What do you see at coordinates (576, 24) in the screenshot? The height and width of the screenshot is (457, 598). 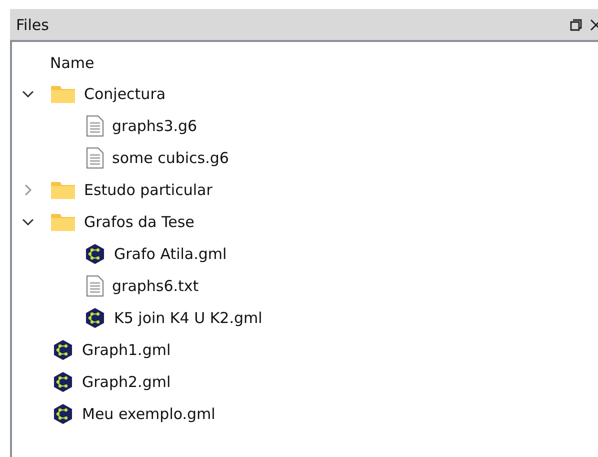 I see `restore-icon` at bounding box center [576, 24].